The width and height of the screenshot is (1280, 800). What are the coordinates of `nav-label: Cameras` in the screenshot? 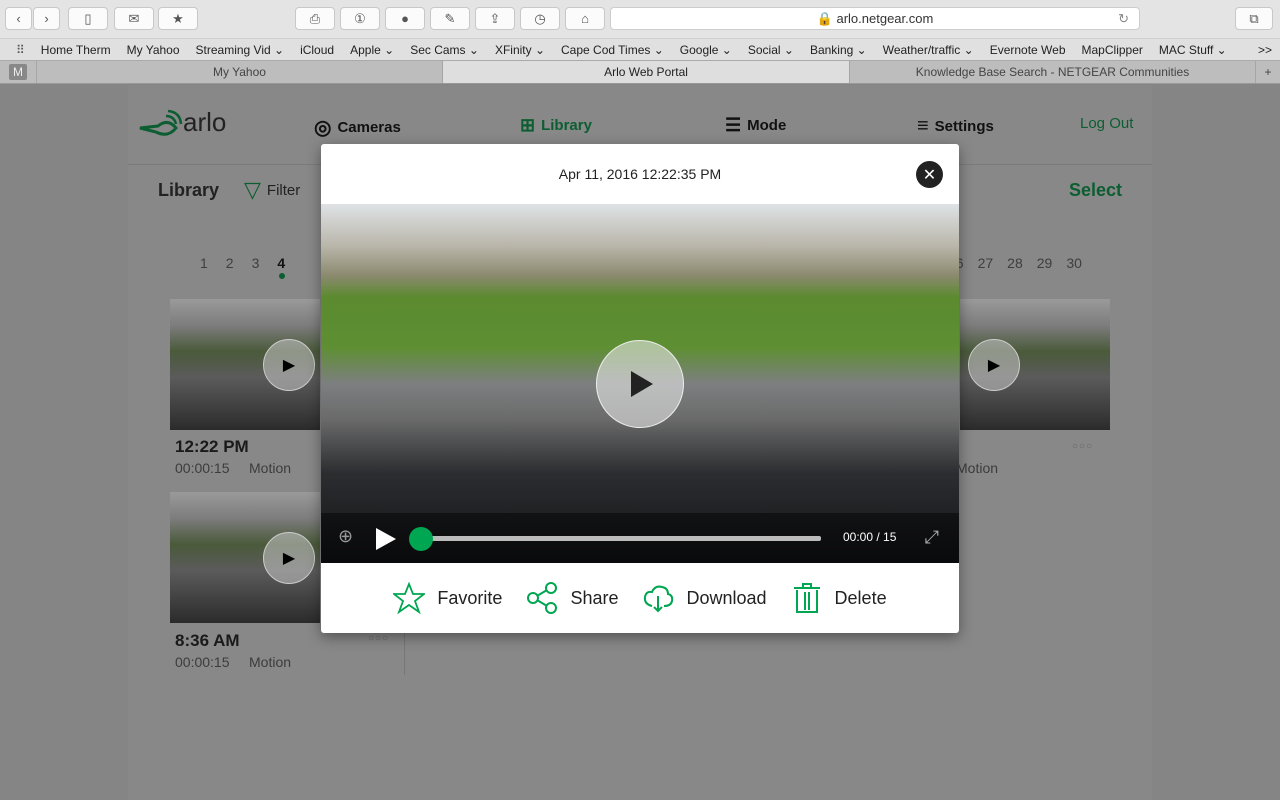 It's located at (369, 127).